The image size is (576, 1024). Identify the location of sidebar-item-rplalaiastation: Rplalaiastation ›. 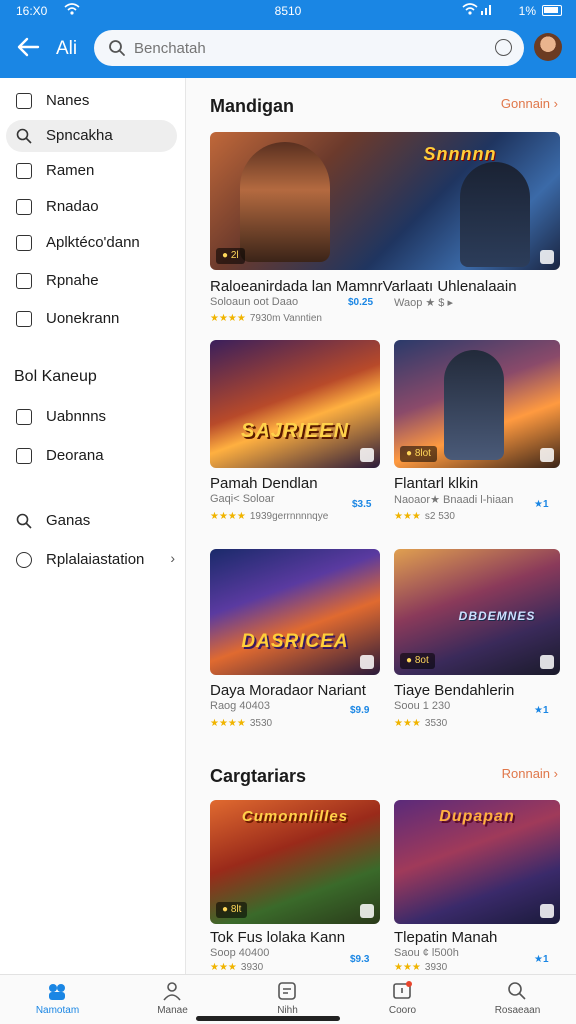
(91, 560).